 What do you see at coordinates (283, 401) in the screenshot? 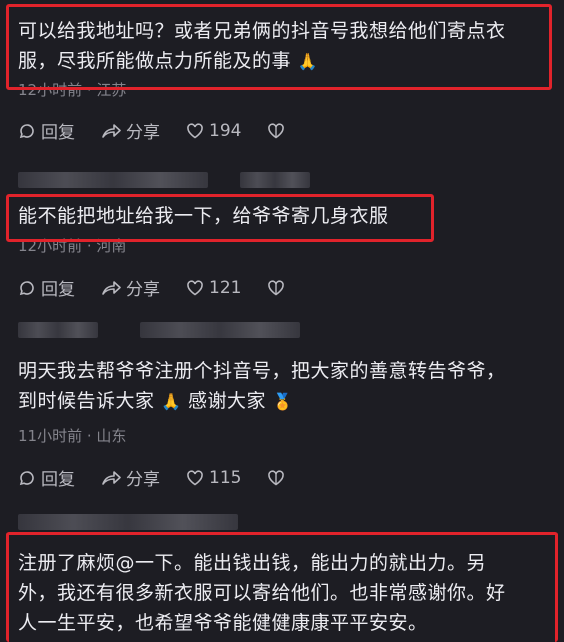
I see `medal-emoji: 🏅` at bounding box center [283, 401].